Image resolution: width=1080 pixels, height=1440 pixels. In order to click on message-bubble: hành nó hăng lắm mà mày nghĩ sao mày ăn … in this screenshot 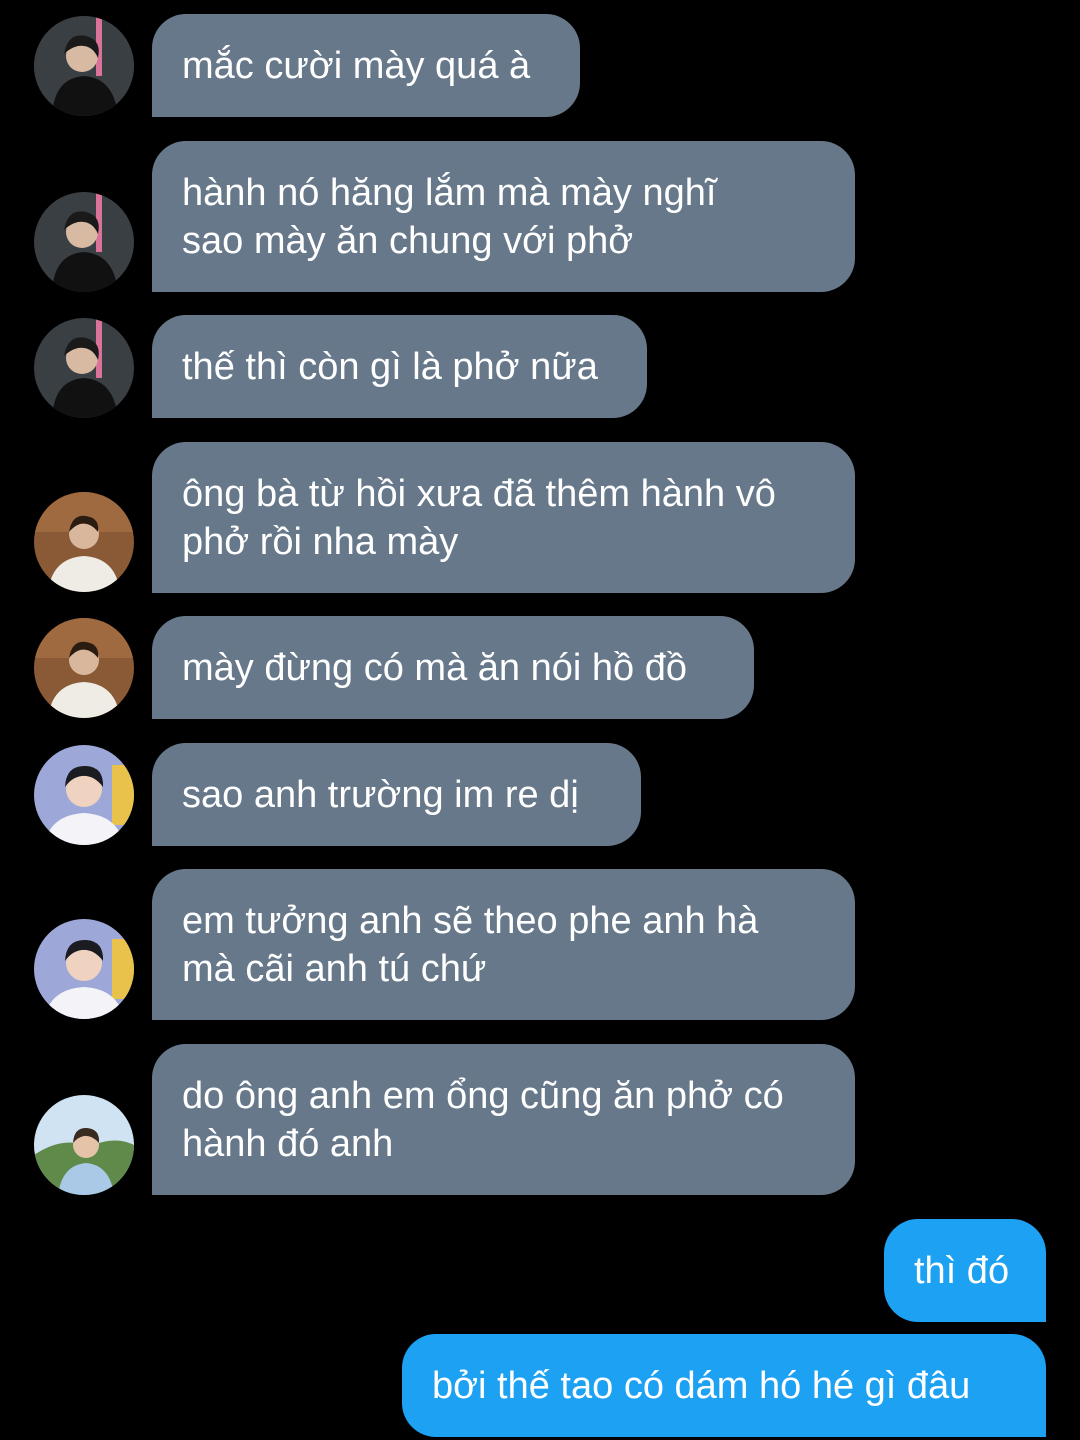, I will do `click(503, 216)`.